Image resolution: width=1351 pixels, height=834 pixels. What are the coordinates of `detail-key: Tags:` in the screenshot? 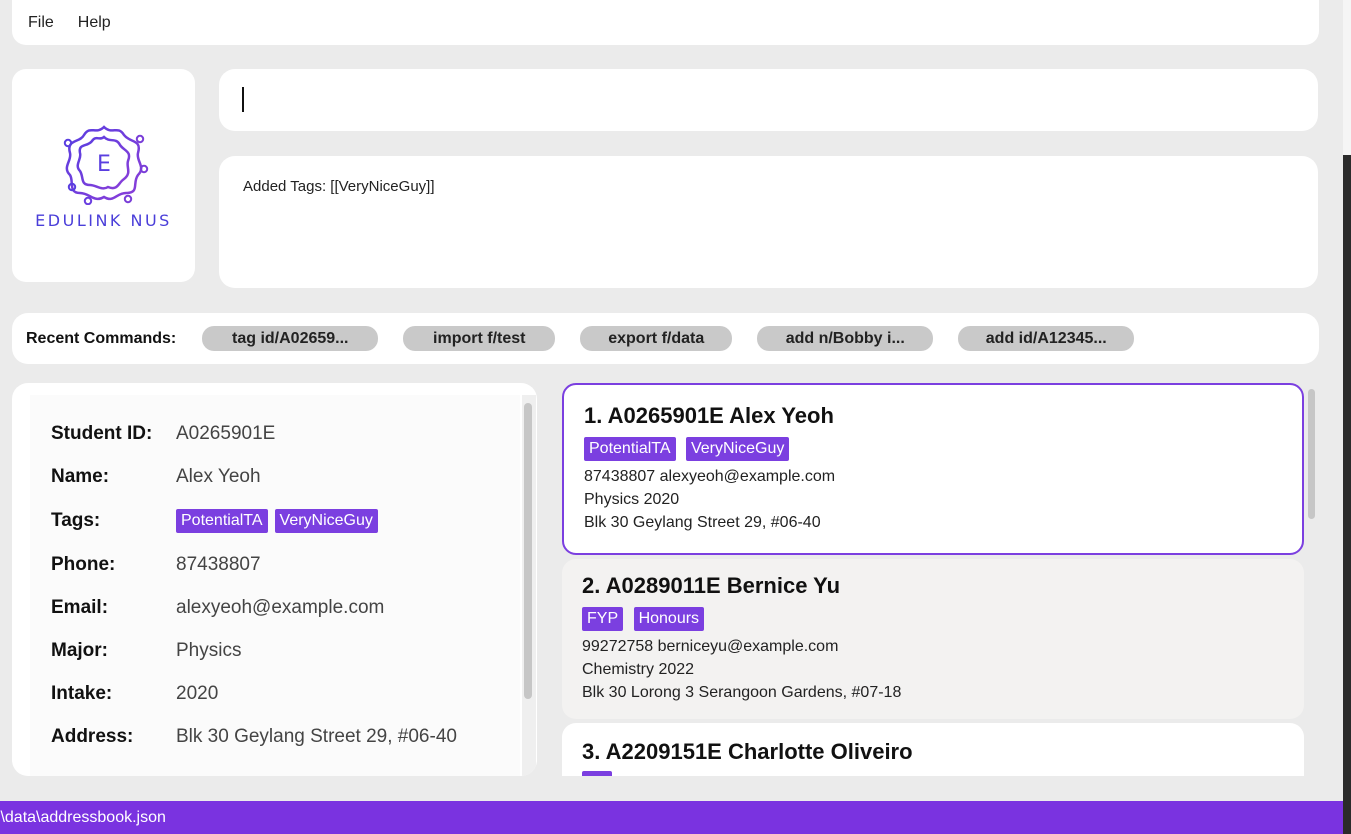 It's located at (76, 520).